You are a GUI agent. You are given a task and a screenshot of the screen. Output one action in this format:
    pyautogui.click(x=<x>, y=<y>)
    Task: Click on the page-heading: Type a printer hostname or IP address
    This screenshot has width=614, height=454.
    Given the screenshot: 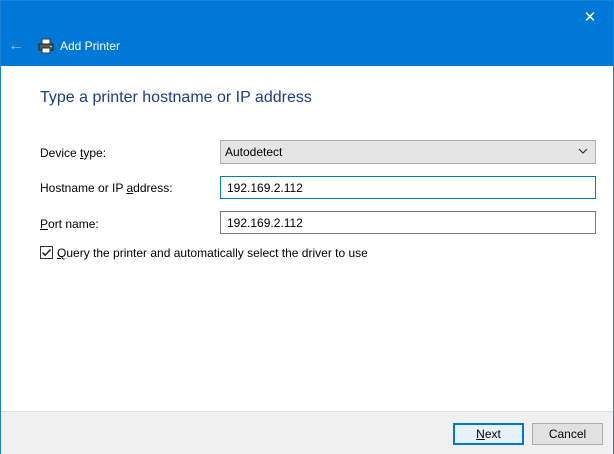 What is the action you would take?
    pyautogui.click(x=176, y=97)
    